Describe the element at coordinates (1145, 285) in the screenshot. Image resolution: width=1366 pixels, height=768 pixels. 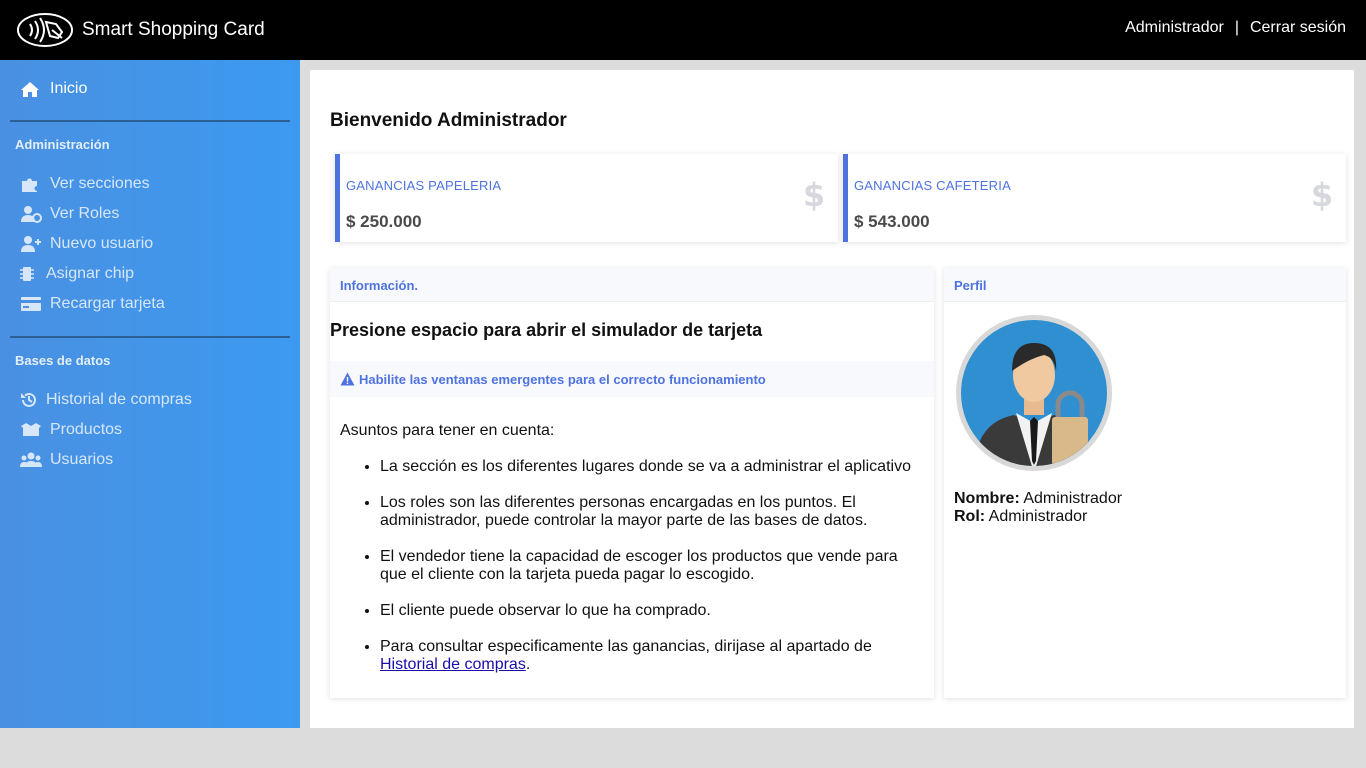
I see `profile-panel-header: Perfil` at that location.